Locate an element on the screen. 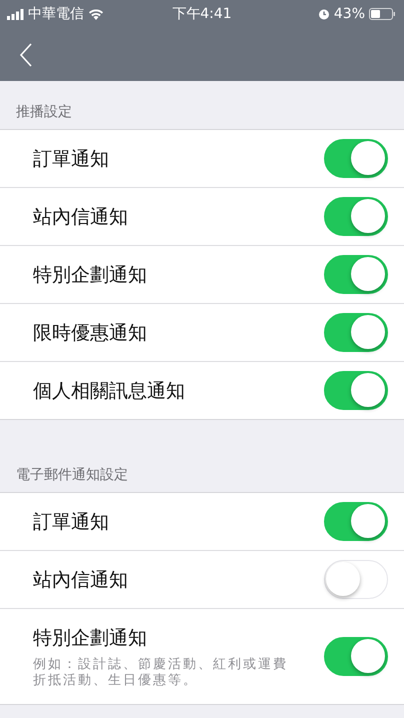  signal-icon is located at coordinates (15, 14).